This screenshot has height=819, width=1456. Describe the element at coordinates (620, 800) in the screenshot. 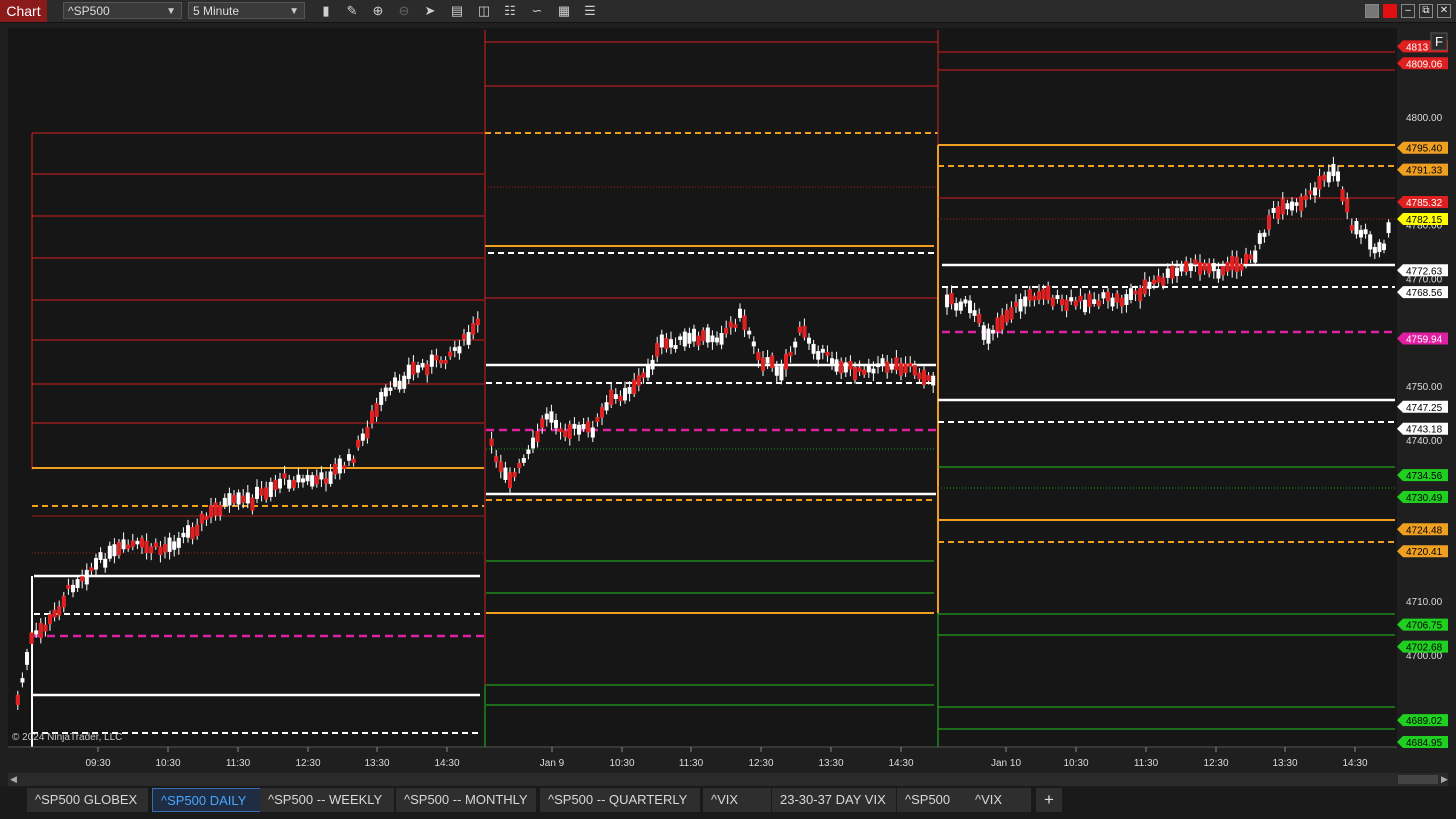

I see `tab-sp500-quarterly: ^SP500 -- QUARTERLY` at that location.